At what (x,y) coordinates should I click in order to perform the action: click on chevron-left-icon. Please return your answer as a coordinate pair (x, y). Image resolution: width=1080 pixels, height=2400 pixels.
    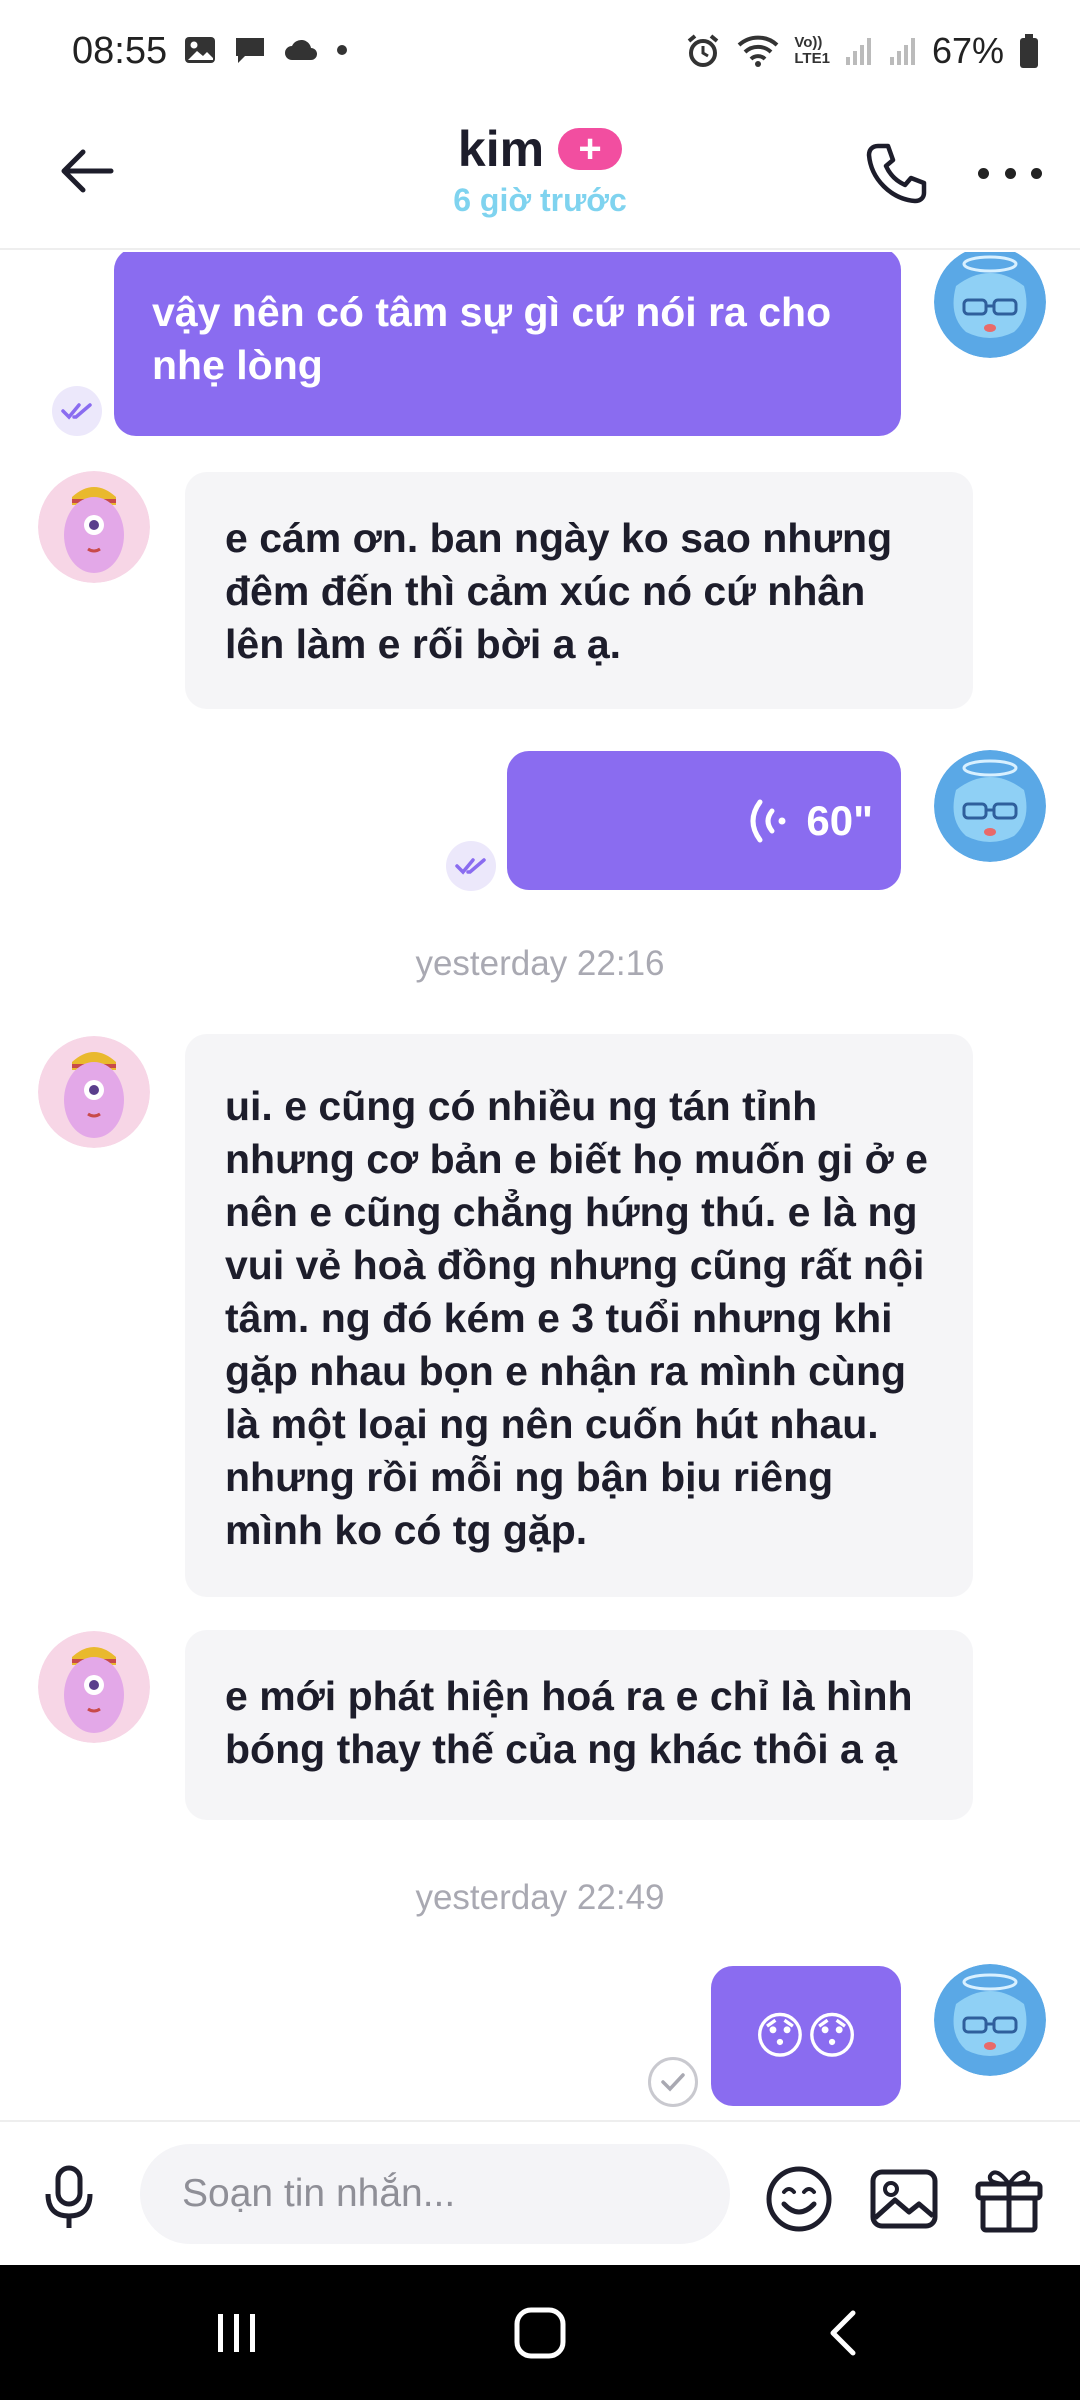
    Looking at the image, I should click on (843, 2333).